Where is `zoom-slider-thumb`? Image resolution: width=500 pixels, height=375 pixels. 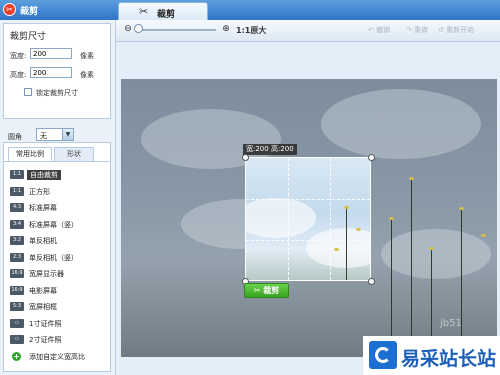 zoom-slider-thumb is located at coordinates (138, 28).